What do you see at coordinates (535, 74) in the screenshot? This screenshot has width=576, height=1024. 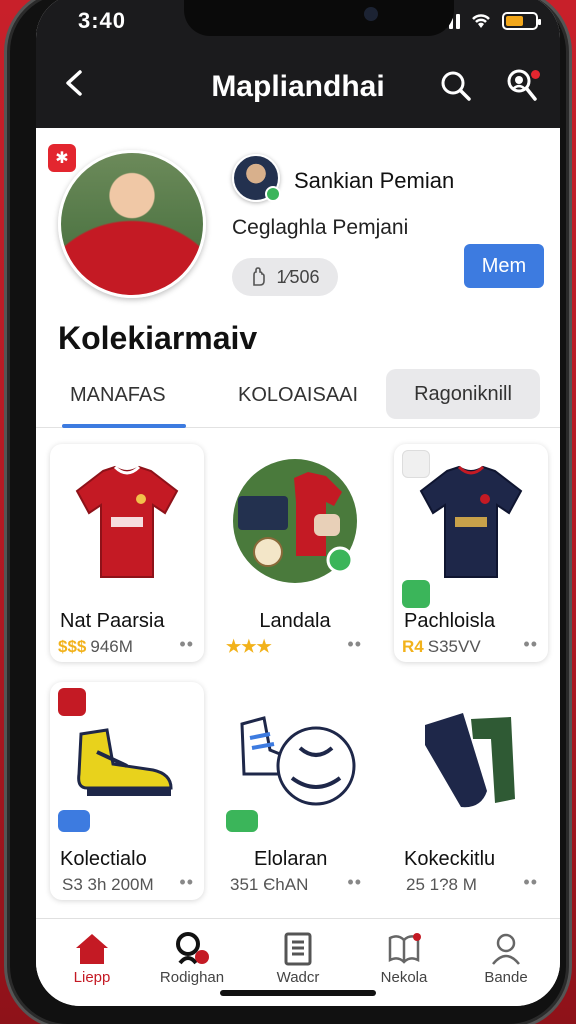 I see `notification-dot` at bounding box center [535, 74].